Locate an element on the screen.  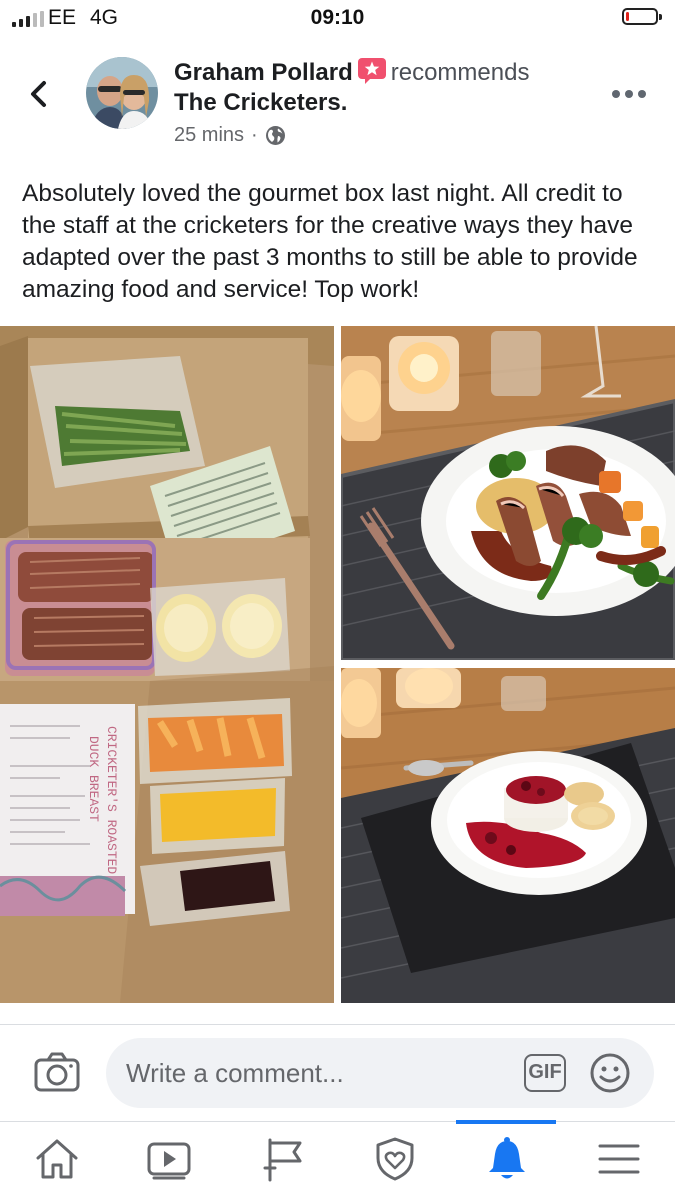
post-meta: 25 mins · is located at coordinates (230, 135).